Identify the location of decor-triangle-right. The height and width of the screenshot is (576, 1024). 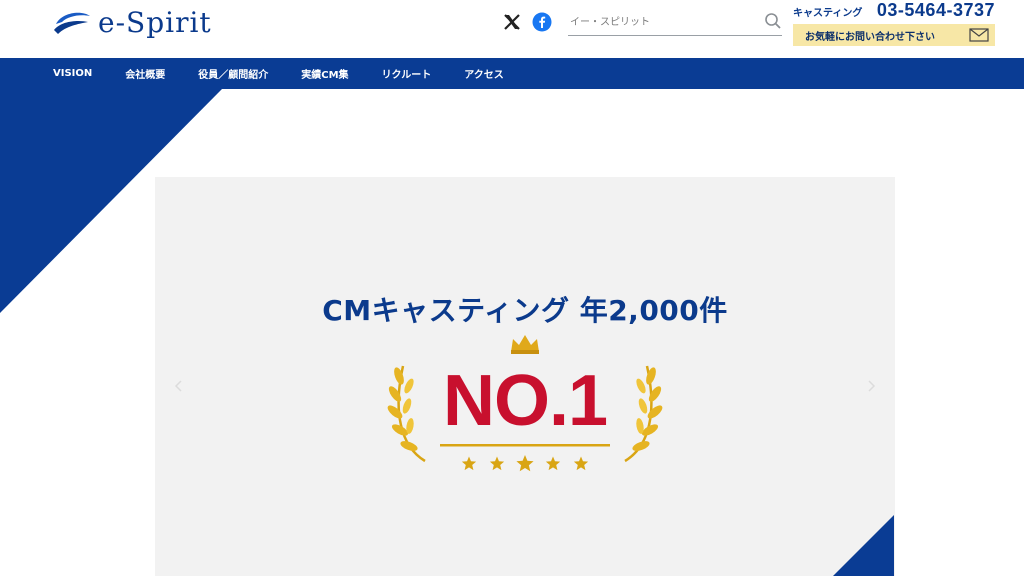
(863, 545).